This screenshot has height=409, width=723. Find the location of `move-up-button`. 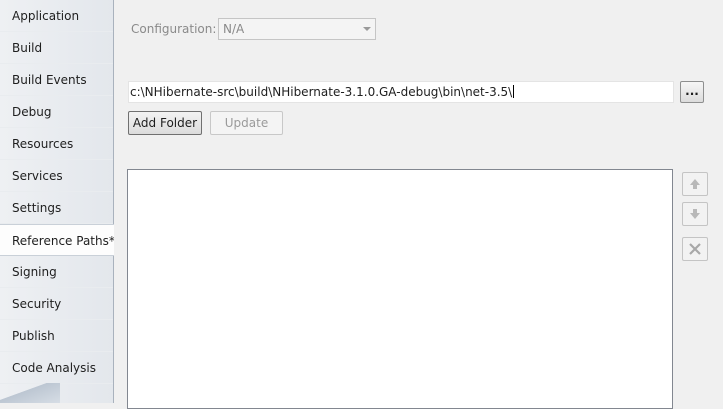

move-up-button is located at coordinates (695, 184).